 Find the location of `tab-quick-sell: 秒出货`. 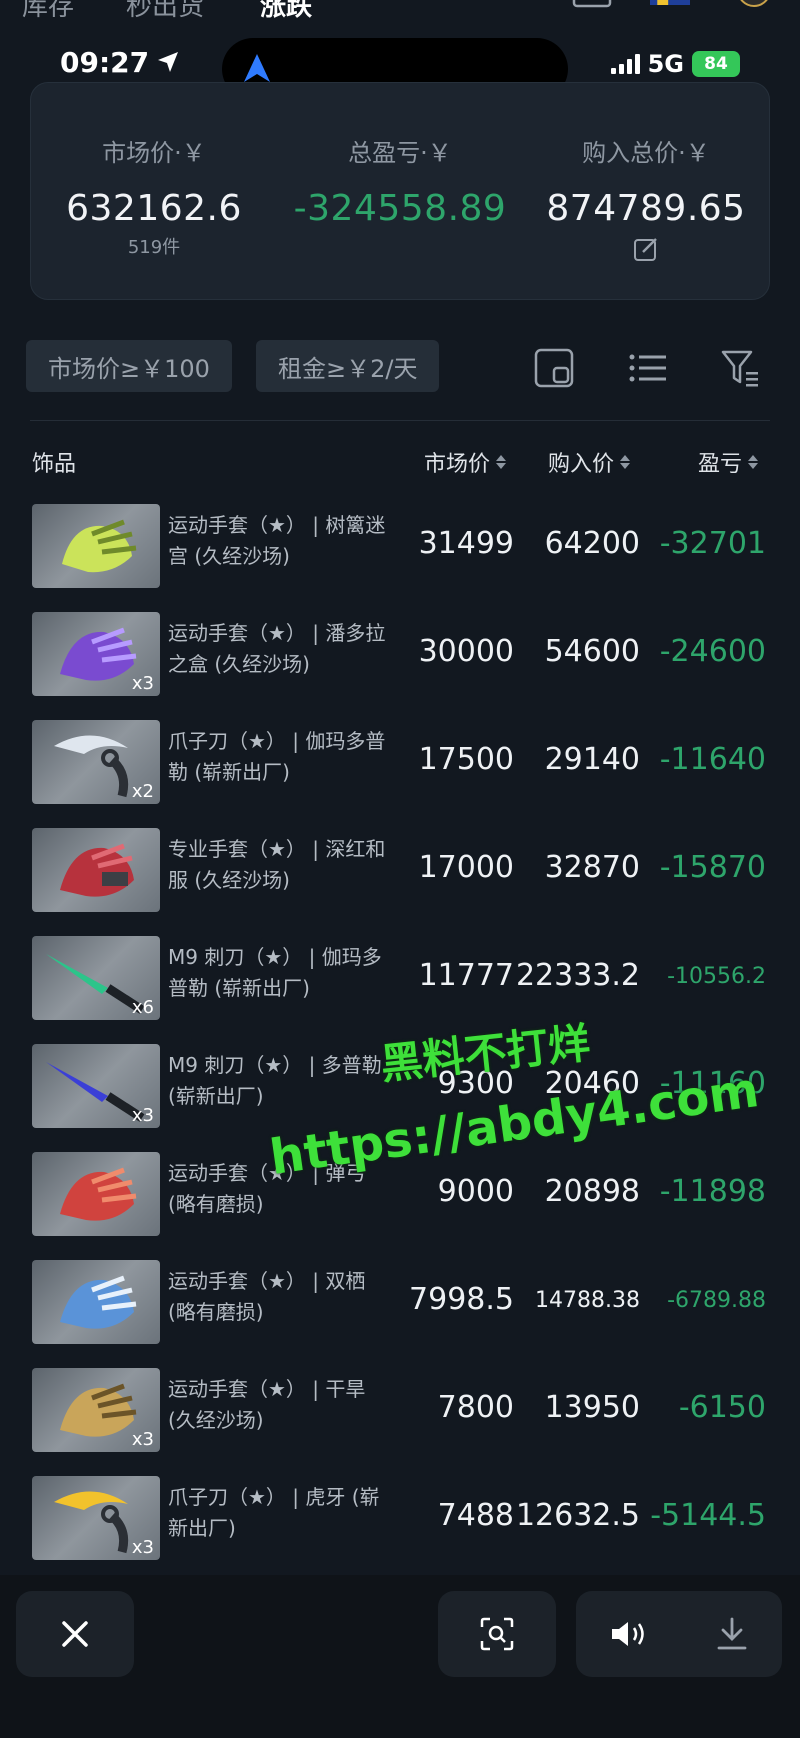

tab-quick-sell: 秒出货 is located at coordinates (165, 11).